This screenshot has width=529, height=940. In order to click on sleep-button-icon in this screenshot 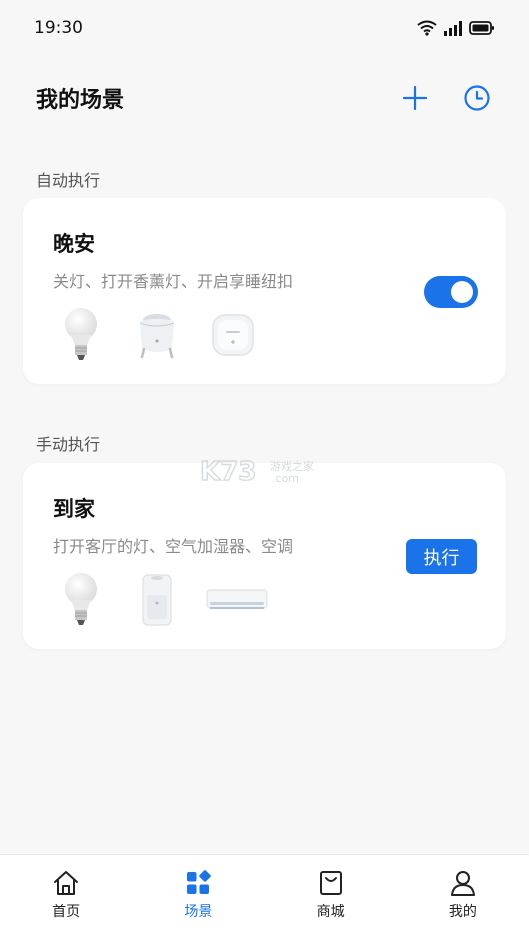, I will do `click(233, 335)`.